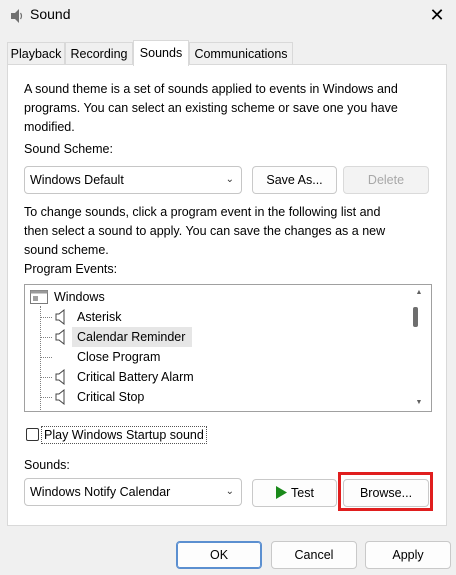  Describe the element at coordinates (415, 317) in the screenshot. I see `scrollbar-thumb` at that location.